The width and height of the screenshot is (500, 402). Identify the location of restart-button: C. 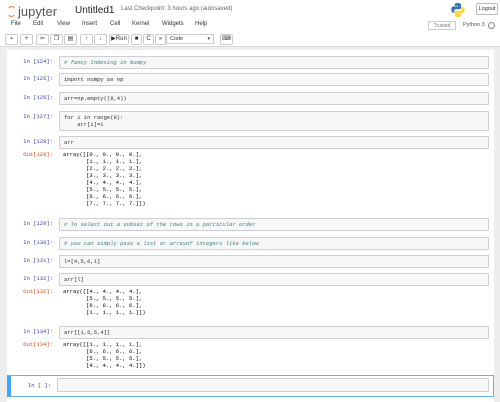
(148, 39).